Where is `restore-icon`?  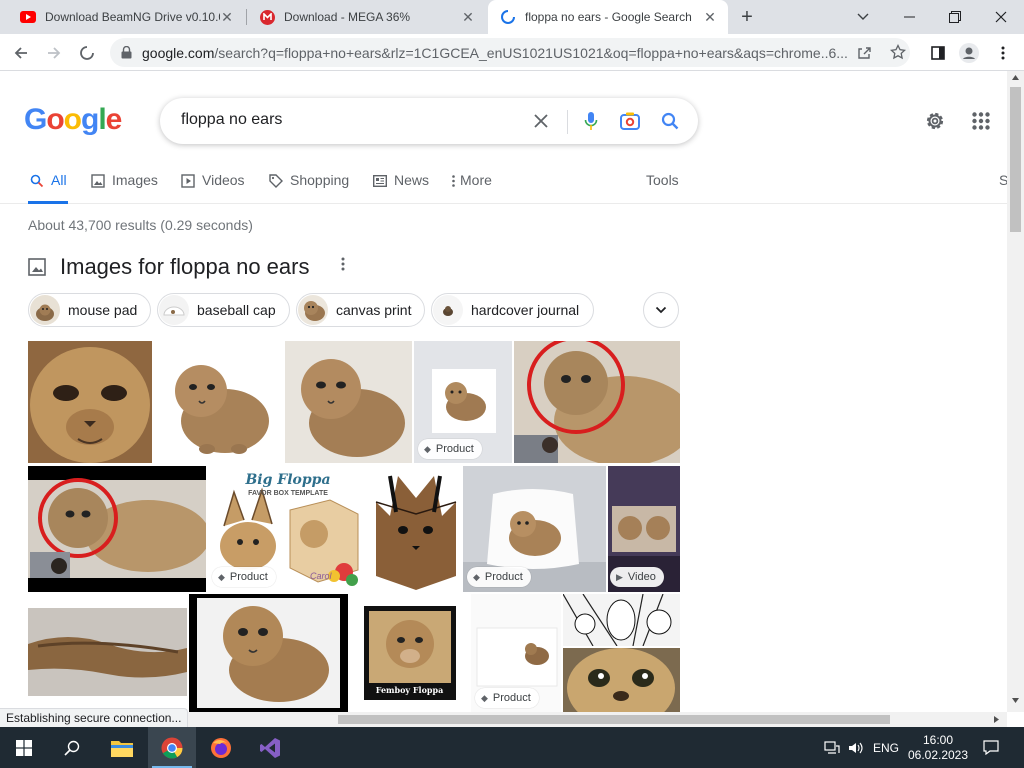
restore-icon is located at coordinates (955, 17).